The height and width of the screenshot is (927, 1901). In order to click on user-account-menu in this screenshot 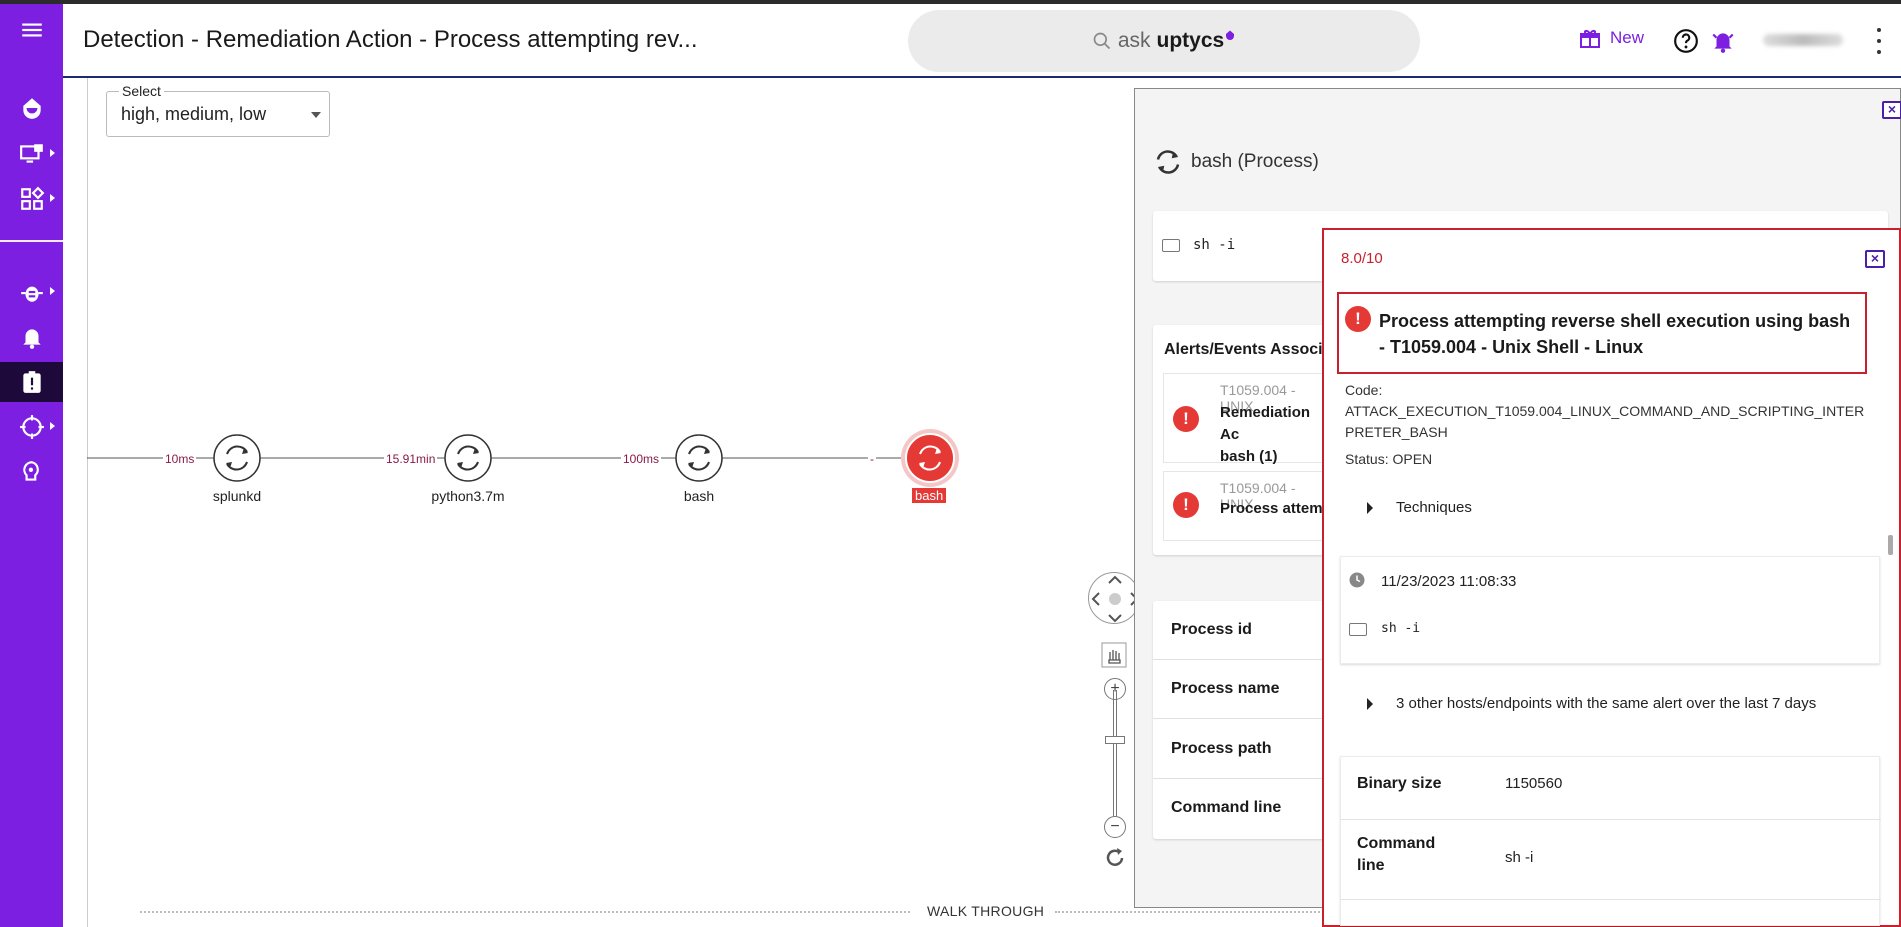, I will do `click(1803, 40)`.